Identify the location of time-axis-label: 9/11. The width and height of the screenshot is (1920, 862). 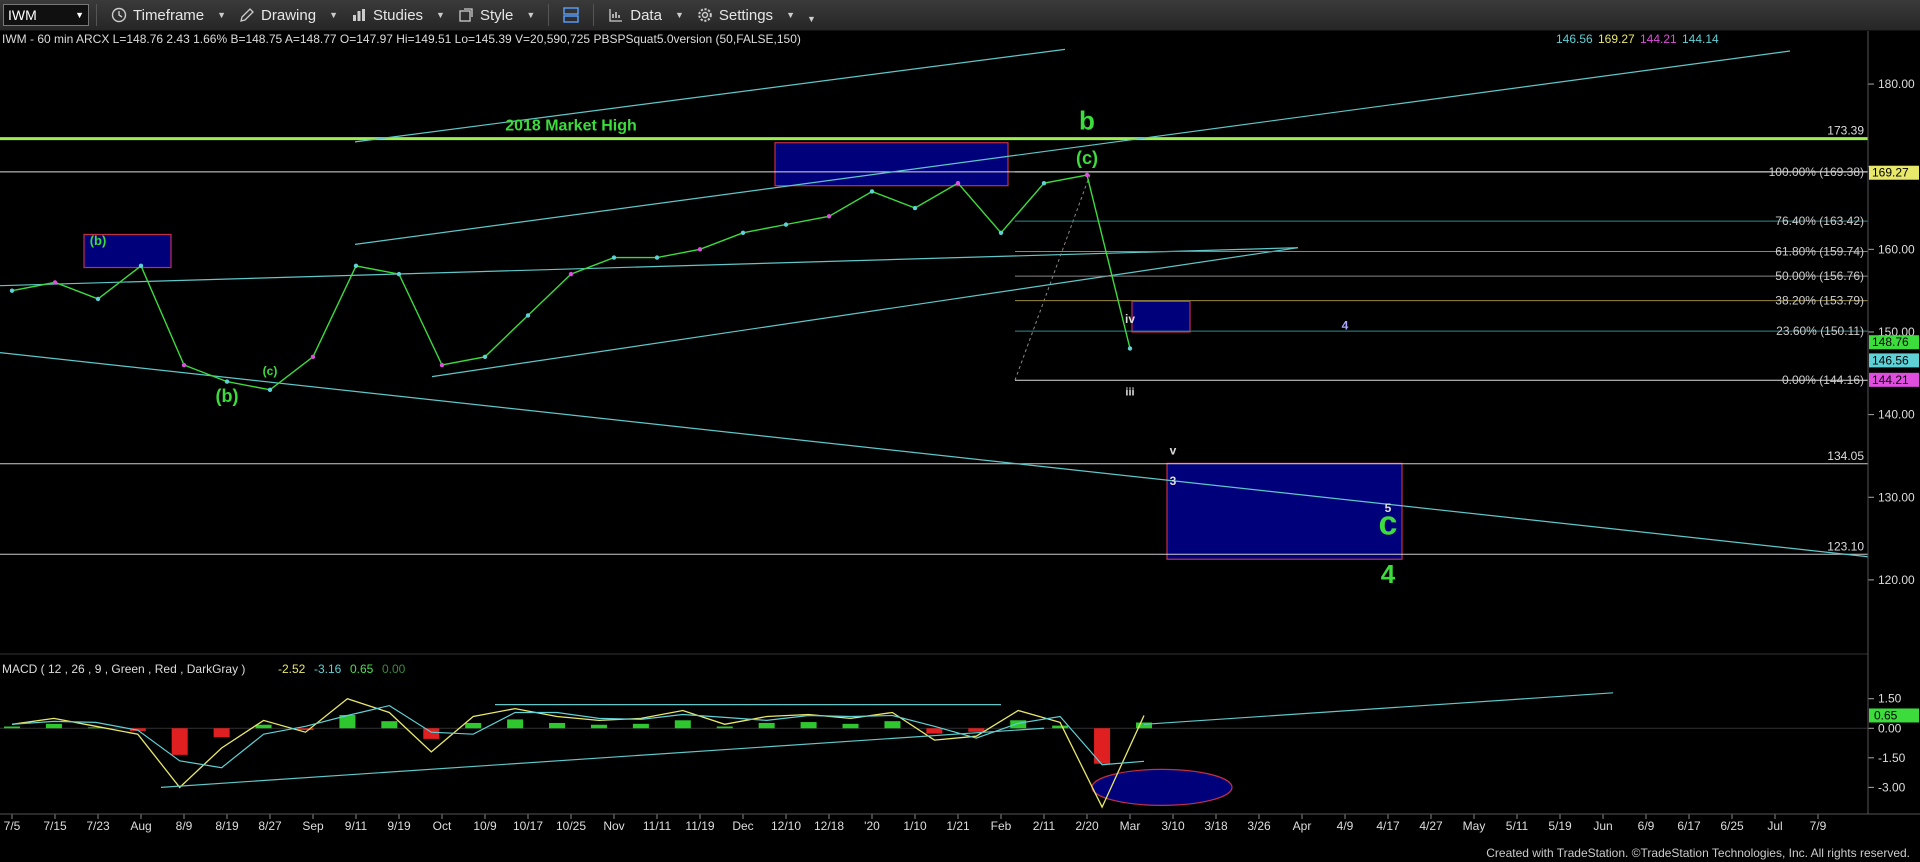
(356, 826).